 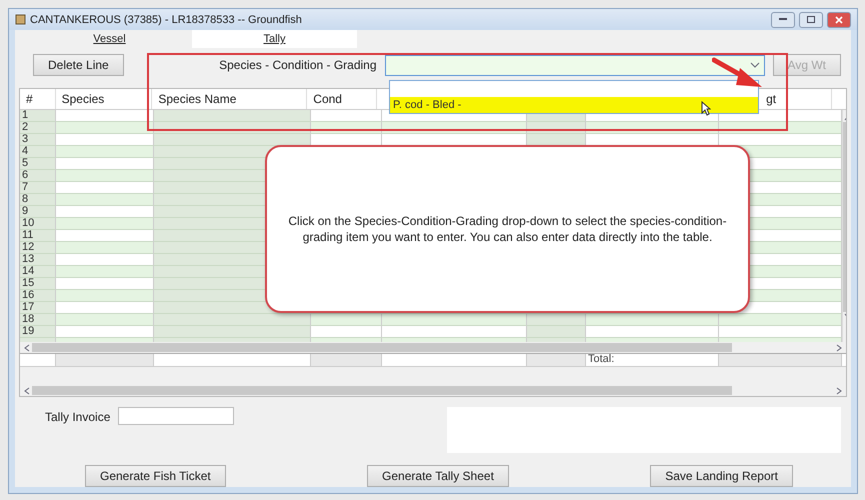 I want to click on row-number: 16, so click(x=38, y=296).